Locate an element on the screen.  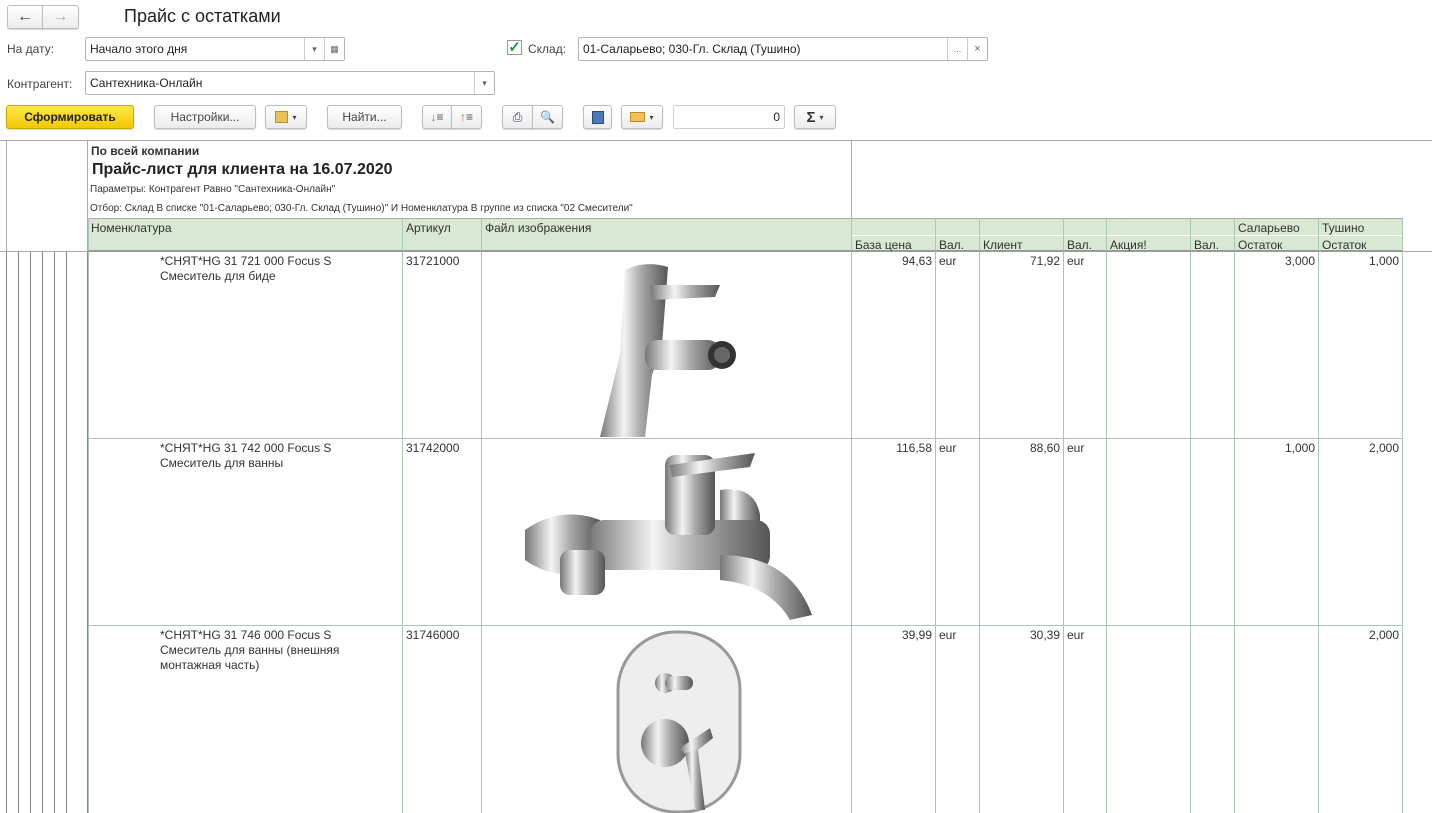
sum-field: 0 is located at coordinates (729, 117).